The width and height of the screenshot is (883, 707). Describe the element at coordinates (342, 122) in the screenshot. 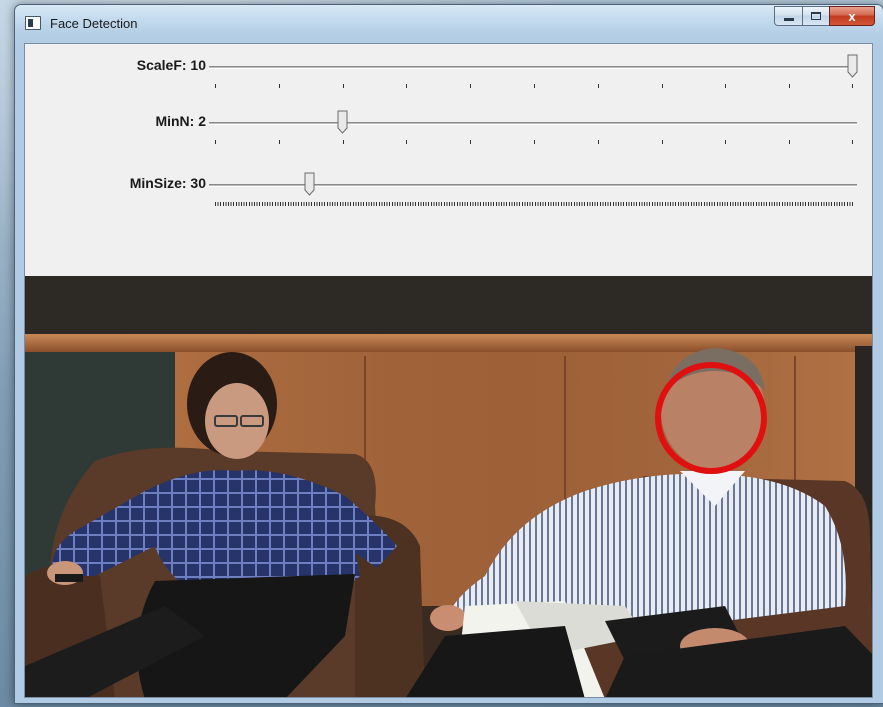

I see `trackbar-thumb-minn` at that location.